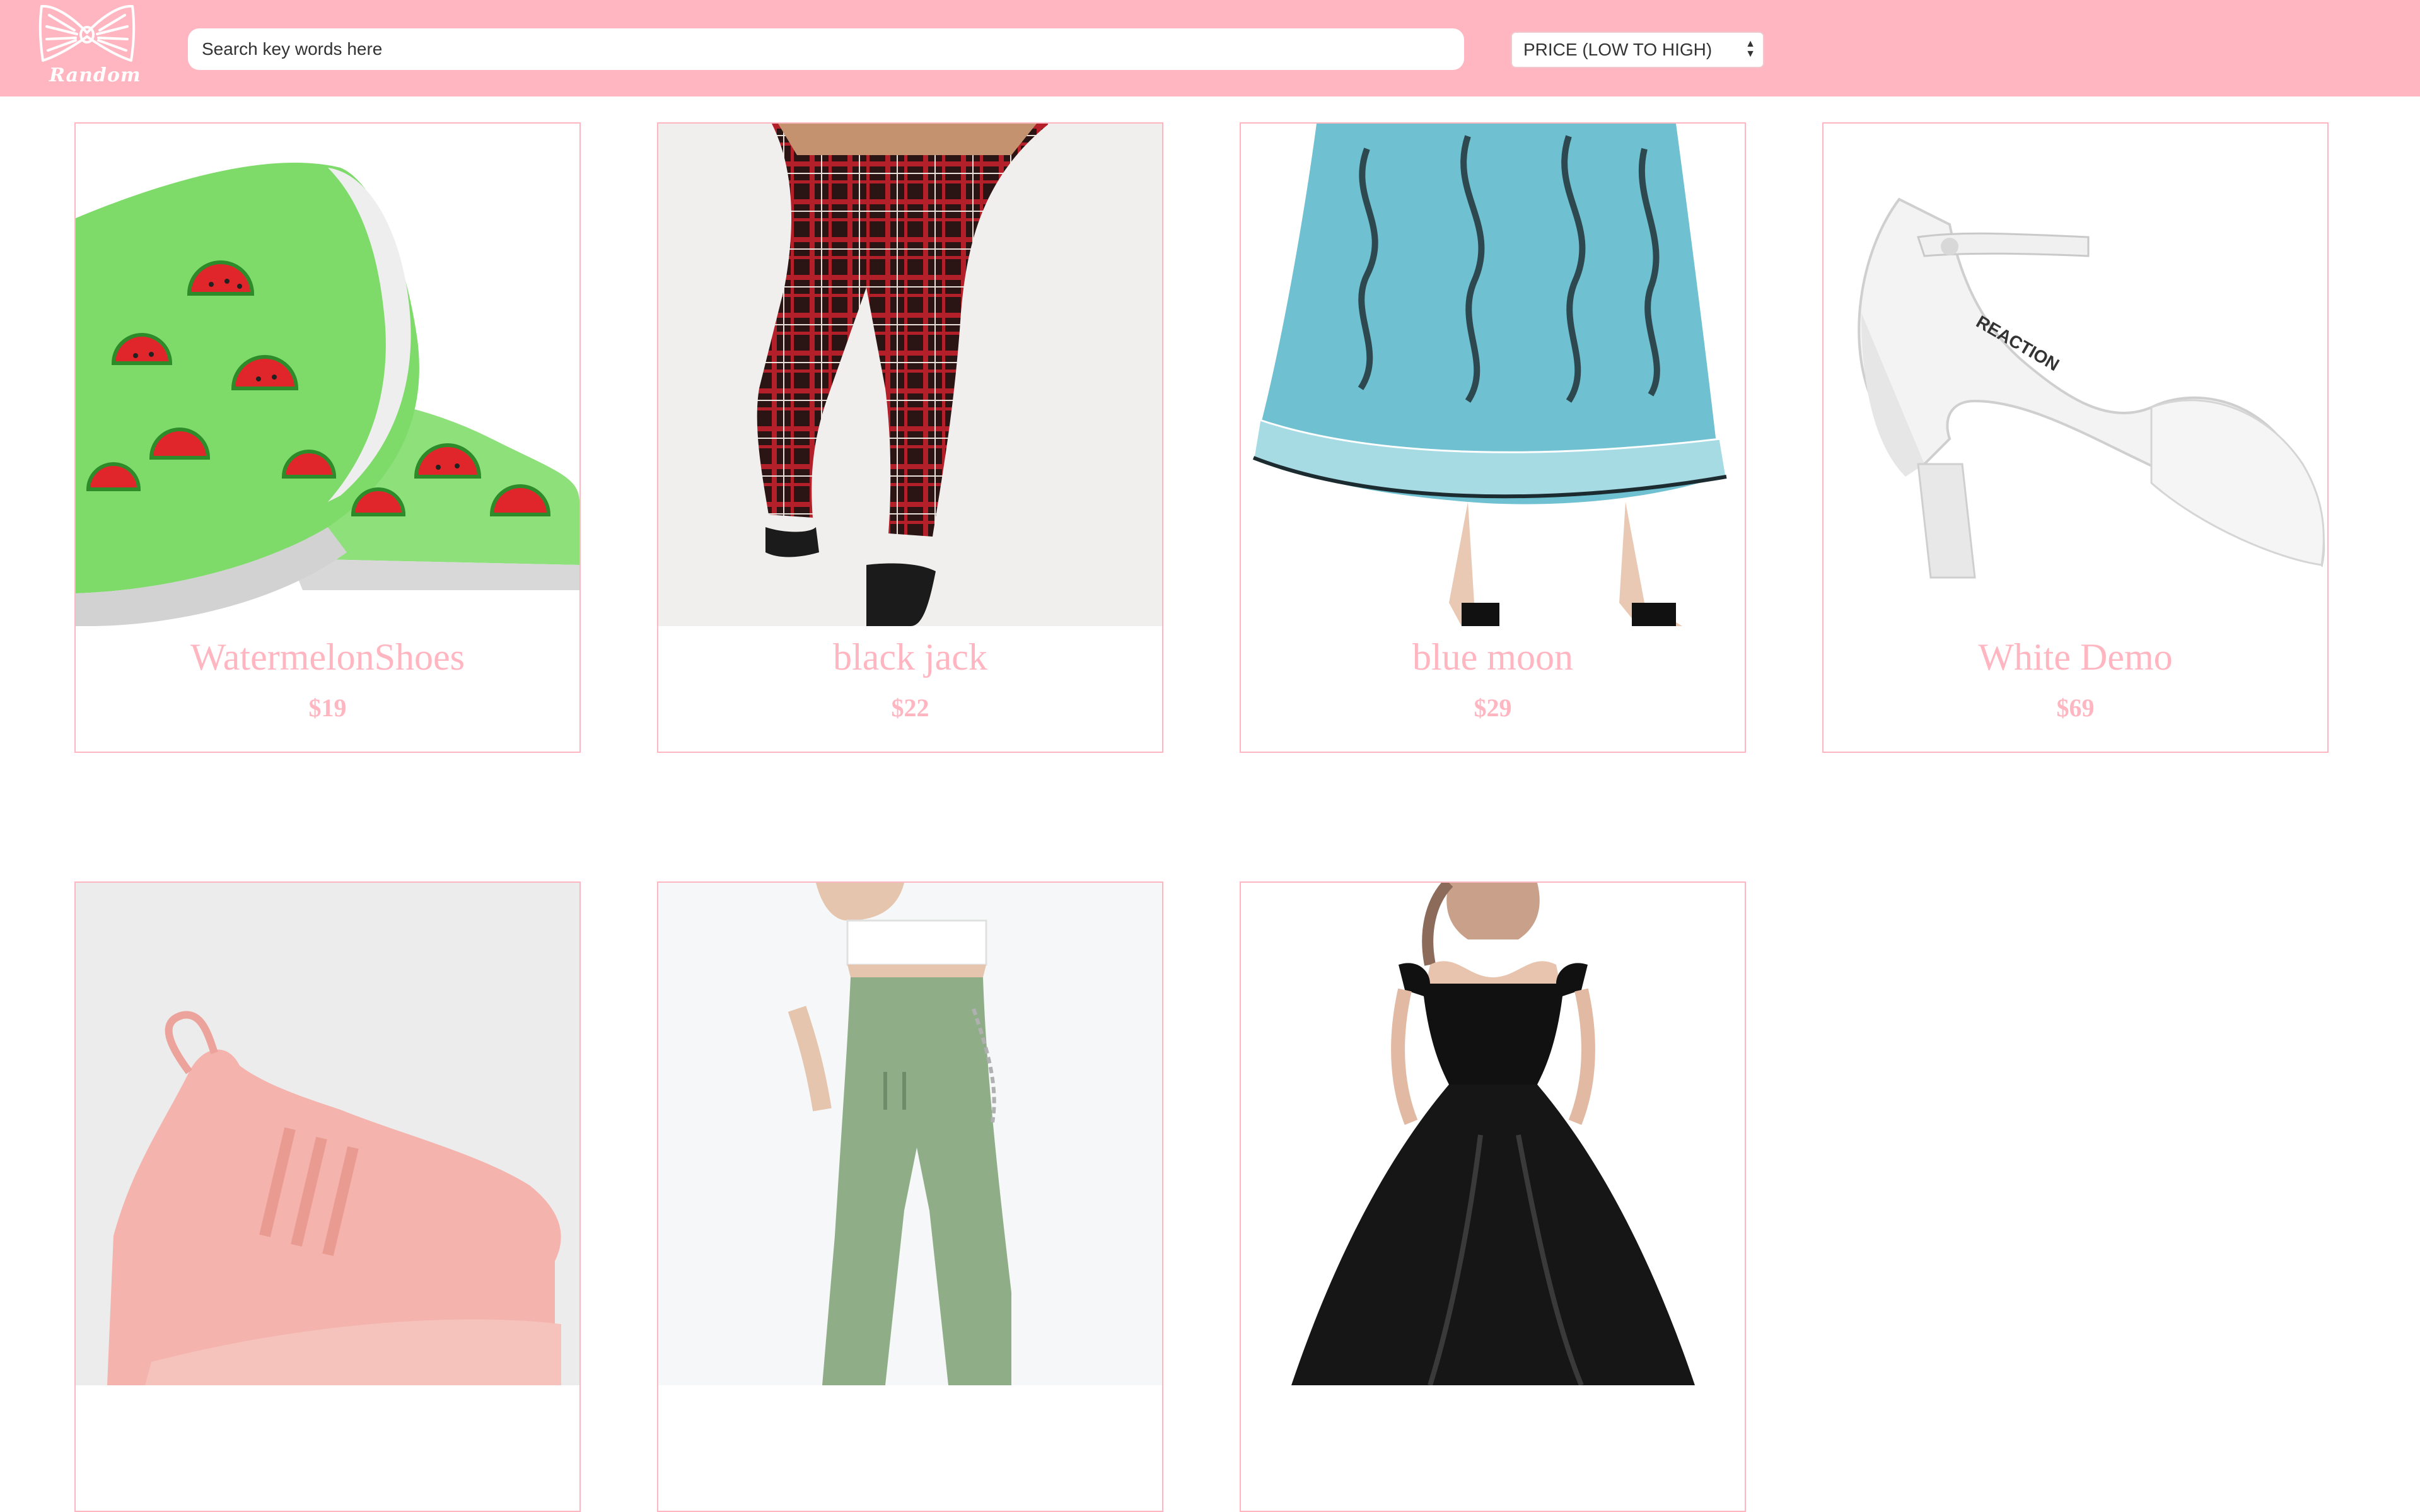 The image size is (2420, 1512). What do you see at coordinates (1493, 375) in the screenshot?
I see `product-image-blue-skirt` at bounding box center [1493, 375].